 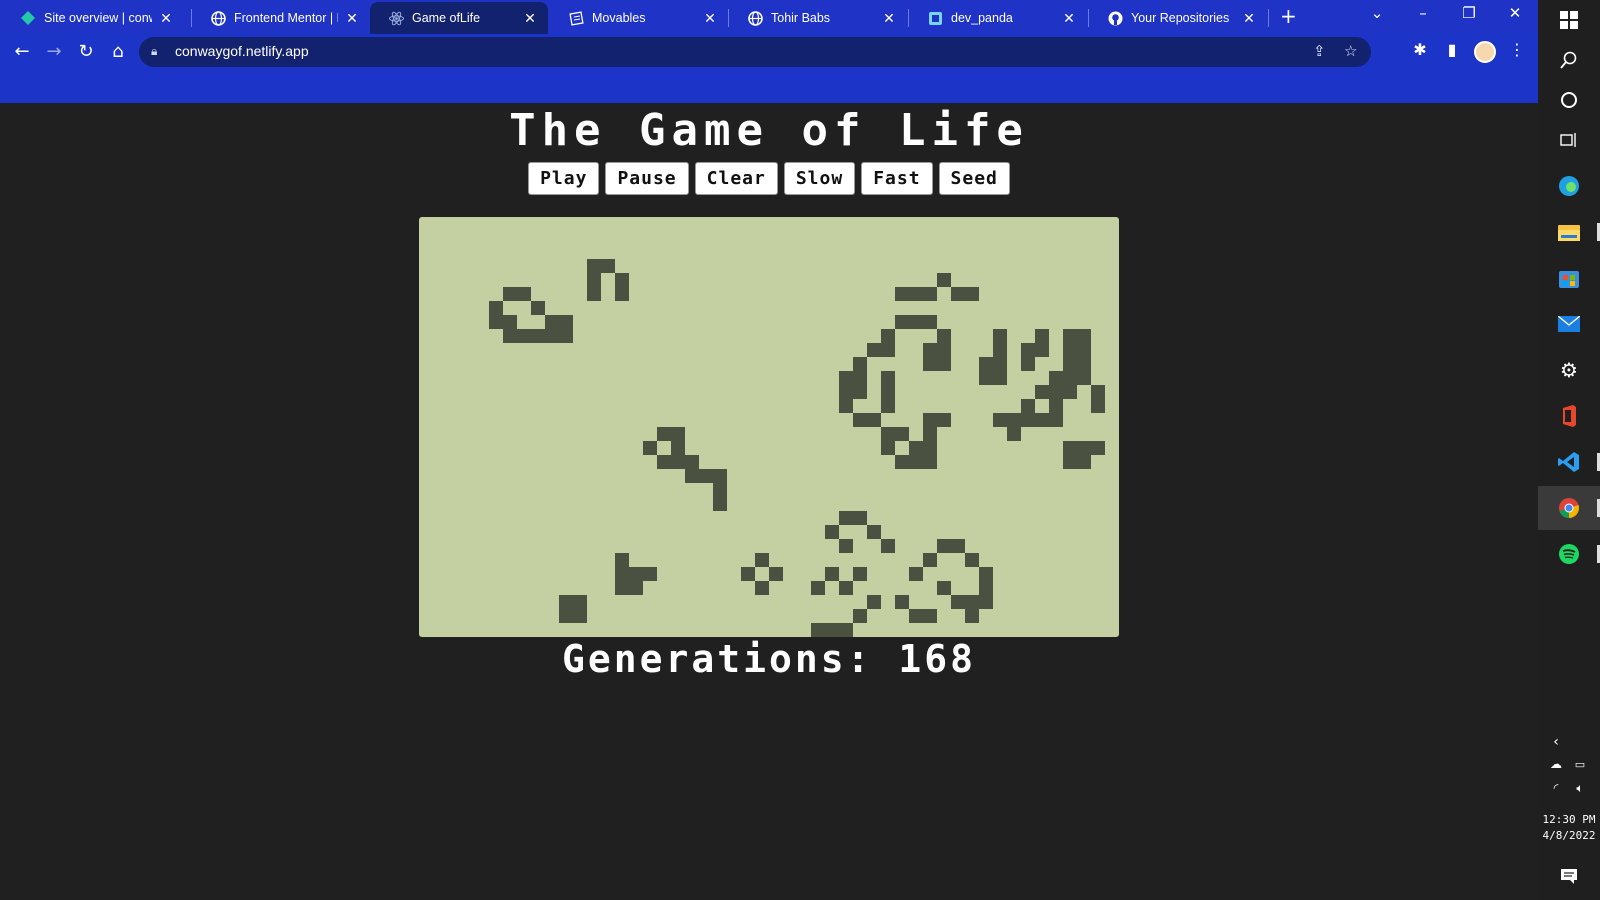 What do you see at coordinates (93, 18) in the screenshot?
I see `tab-site-overview: Site overview | conwa ✕` at bounding box center [93, 18].